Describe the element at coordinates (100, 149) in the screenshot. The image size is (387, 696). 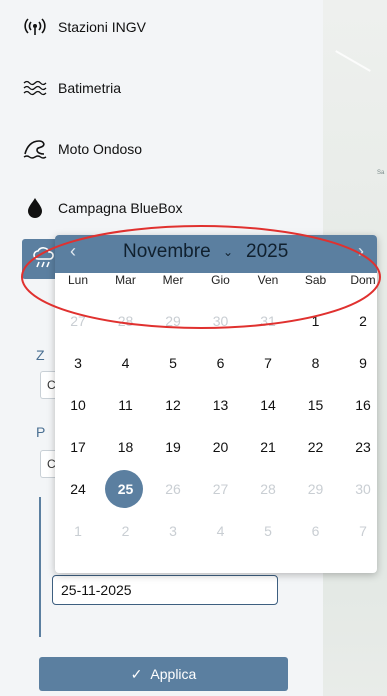
I see `sidebar-item-label: Moto Ondoso` at that location.